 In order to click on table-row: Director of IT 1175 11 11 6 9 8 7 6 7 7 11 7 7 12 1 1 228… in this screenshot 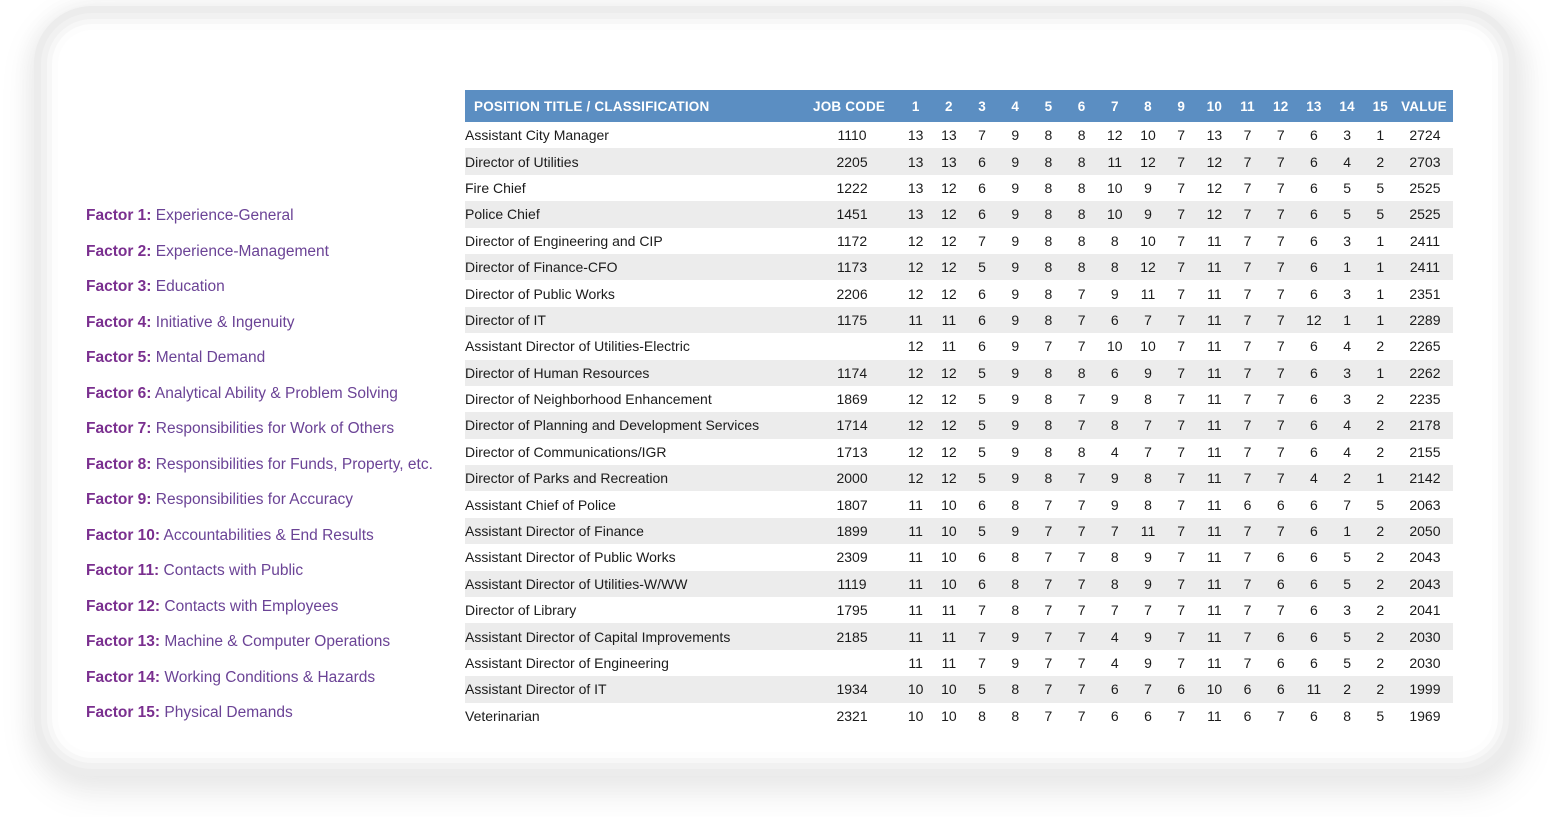, I will do `click(959, 320)`.